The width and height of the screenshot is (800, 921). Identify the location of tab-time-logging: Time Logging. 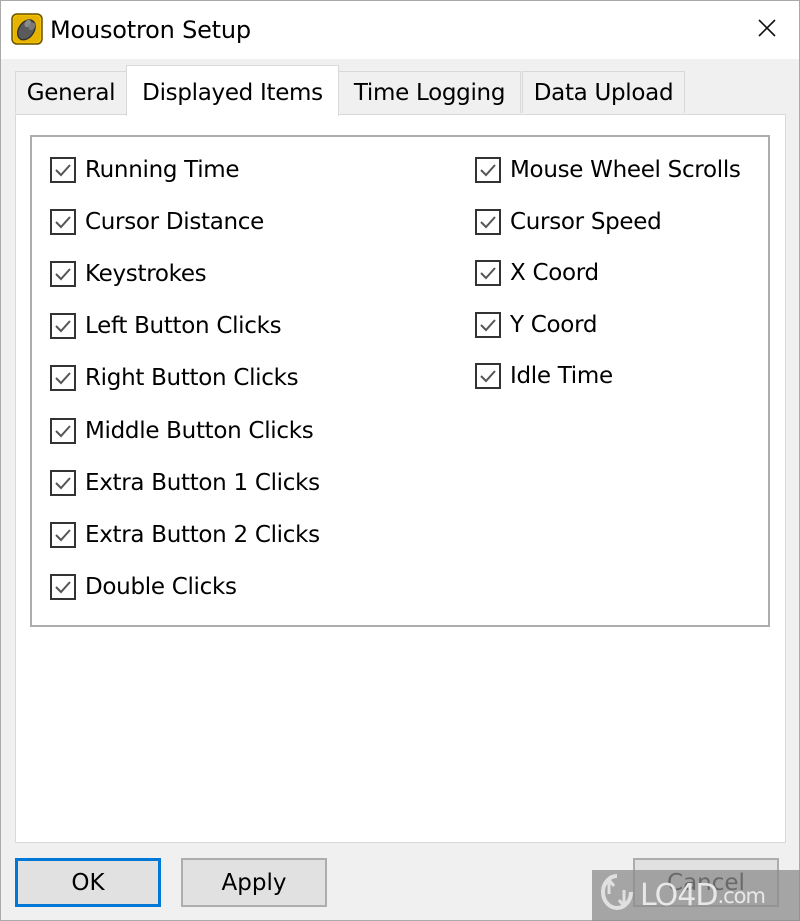
(429, 92).